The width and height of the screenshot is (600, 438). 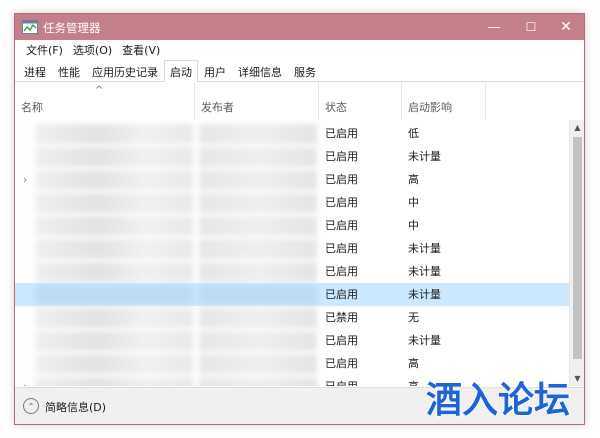 I want to click on table-row: 已禁用 无, so click(x=293, y=317).